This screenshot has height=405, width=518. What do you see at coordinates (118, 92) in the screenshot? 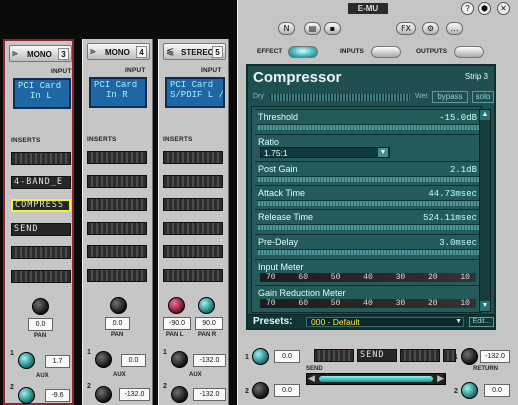
I see `input-display: PCI Card In R` at bounding box center [118, 92].